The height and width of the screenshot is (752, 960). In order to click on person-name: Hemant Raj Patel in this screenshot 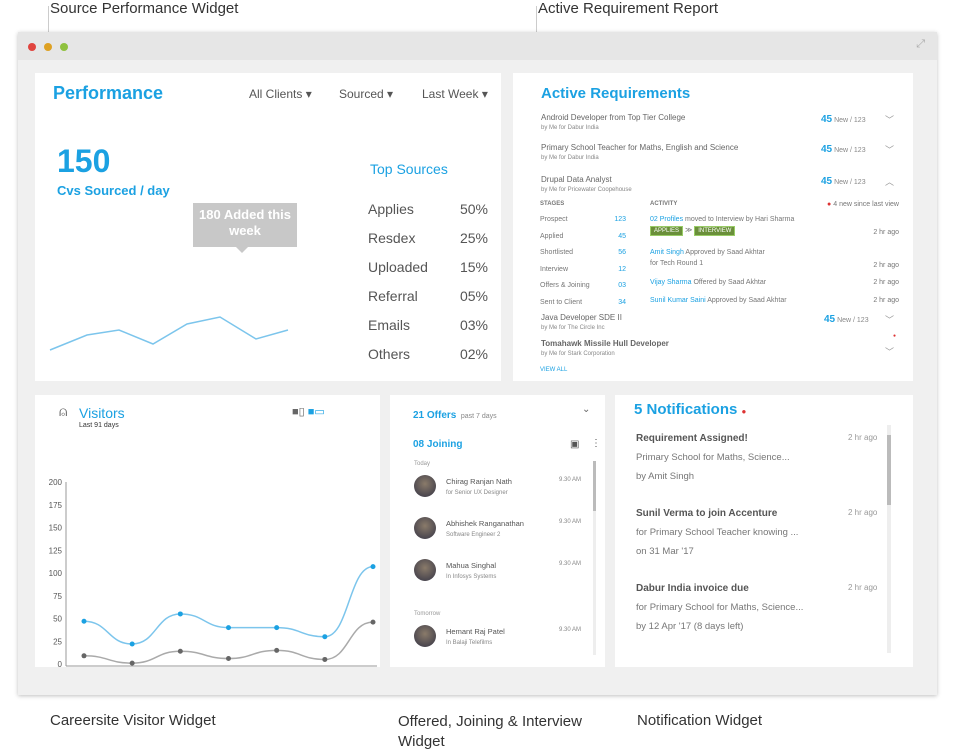, I will do `click(475, 631)`.